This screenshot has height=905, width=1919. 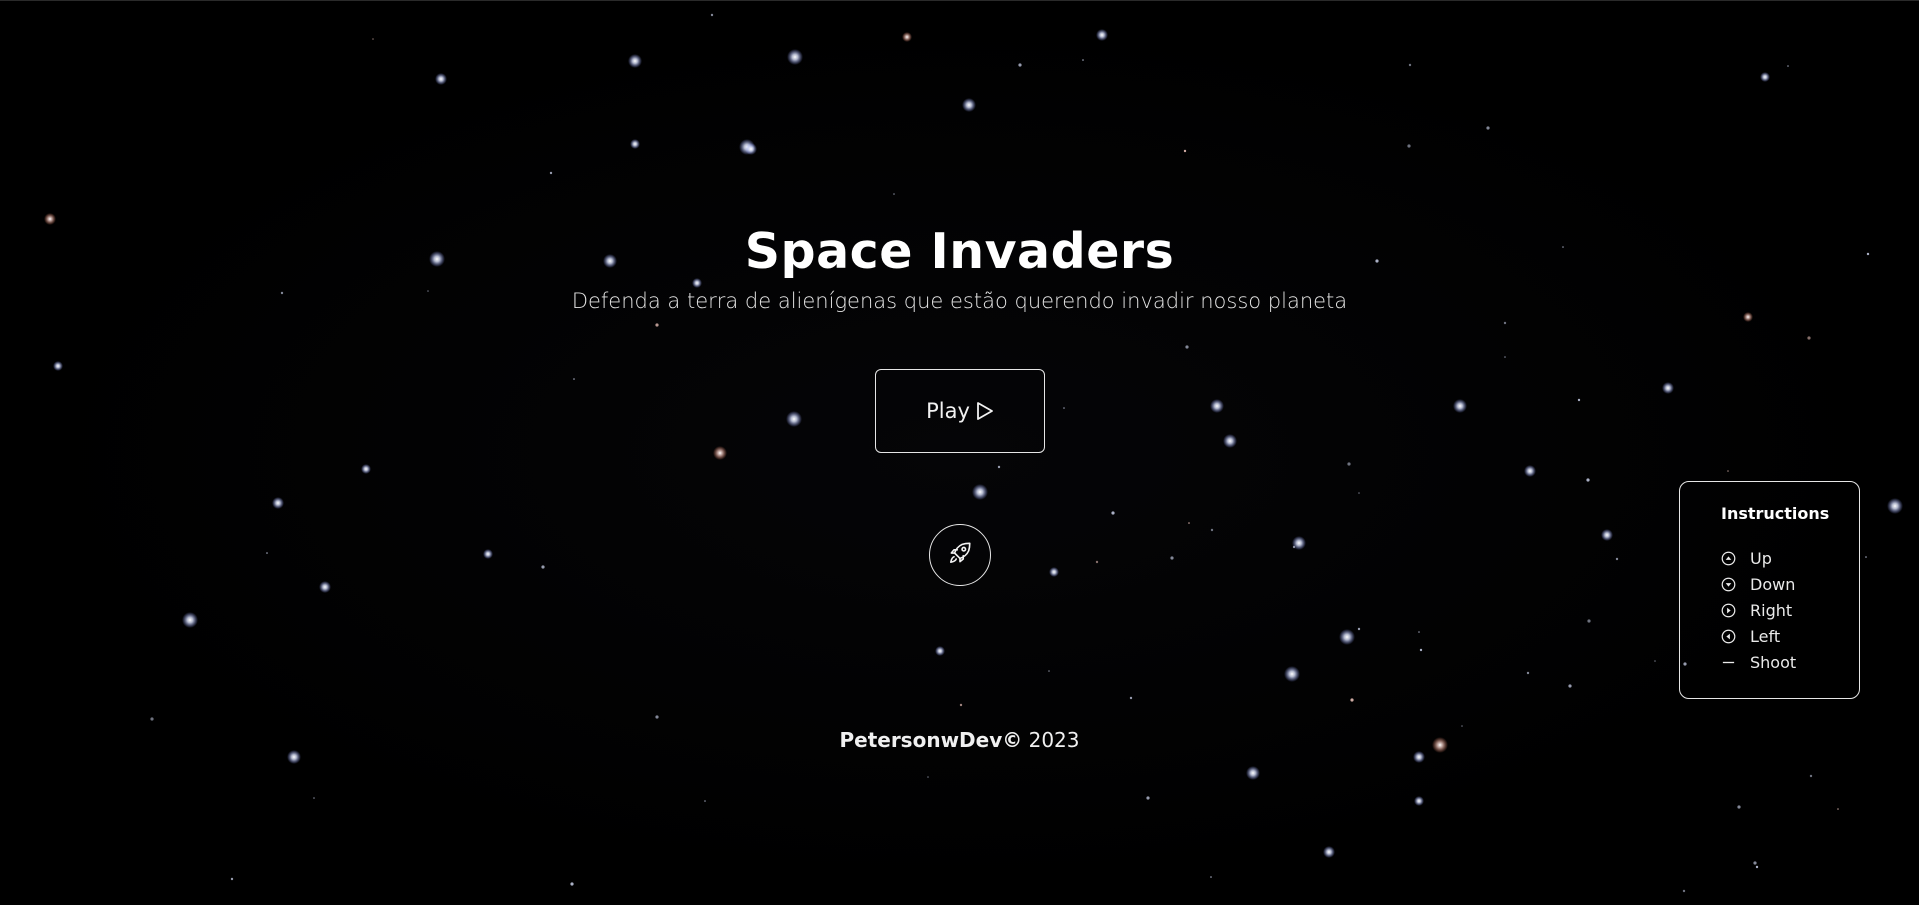 I want to click on instructions-panel: Instructions Up Down Right Left Shoot, so click(x=1769, y=590).